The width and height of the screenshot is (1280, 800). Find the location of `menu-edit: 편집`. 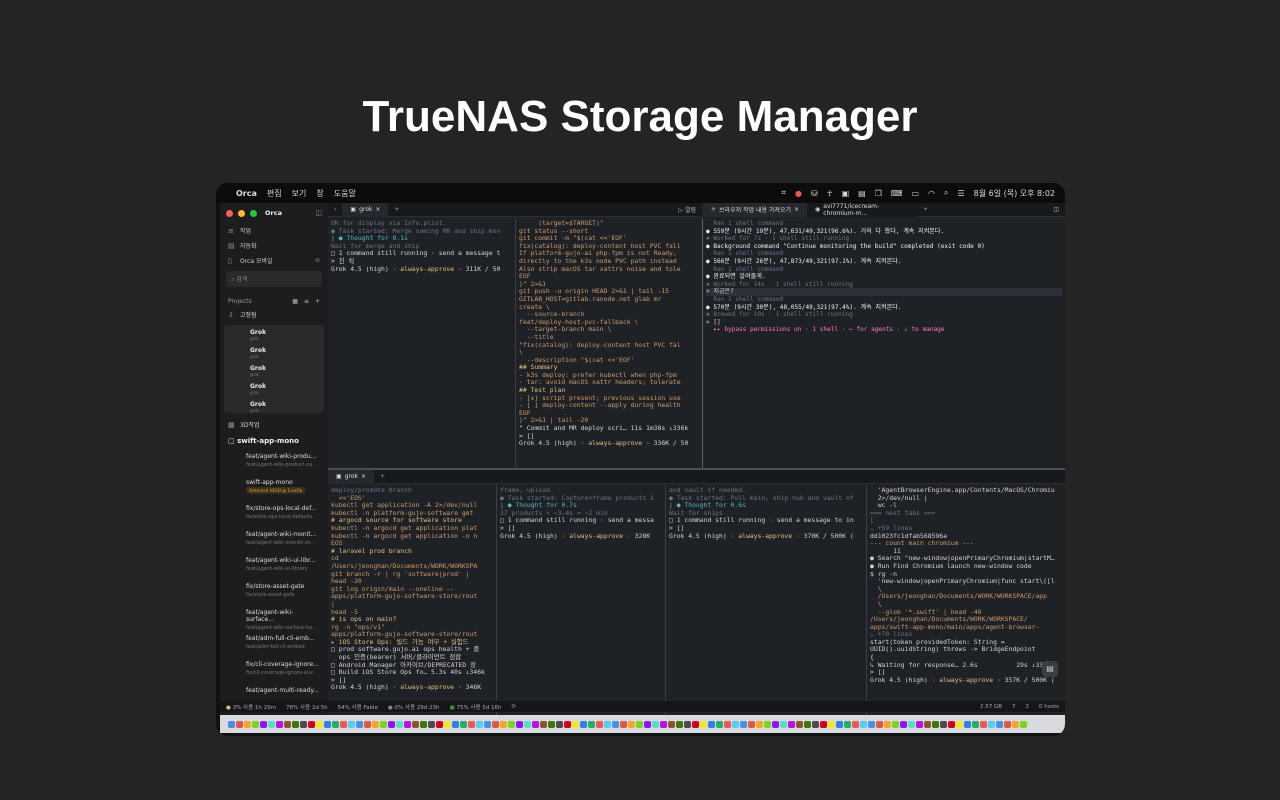

menu-edit: 편집 is located at coordinates (274, 193).